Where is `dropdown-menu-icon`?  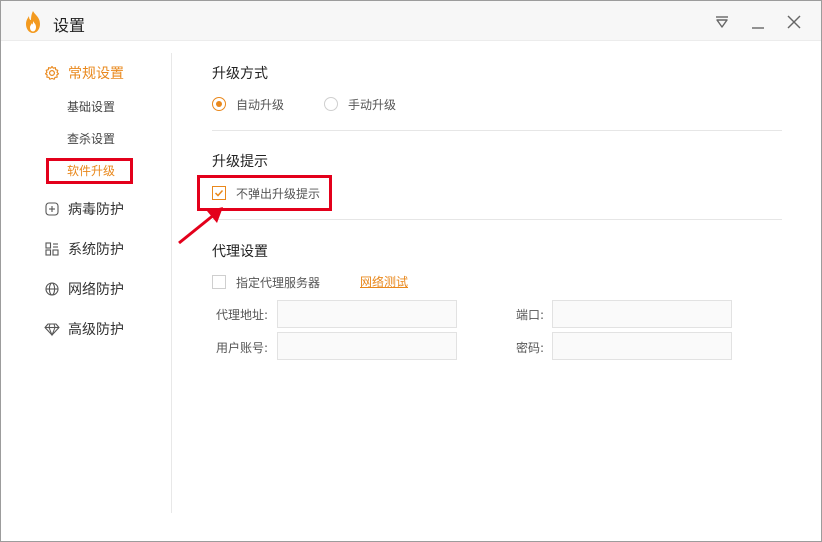 dropdown-menu-icon is located at coordinates (722, 22).